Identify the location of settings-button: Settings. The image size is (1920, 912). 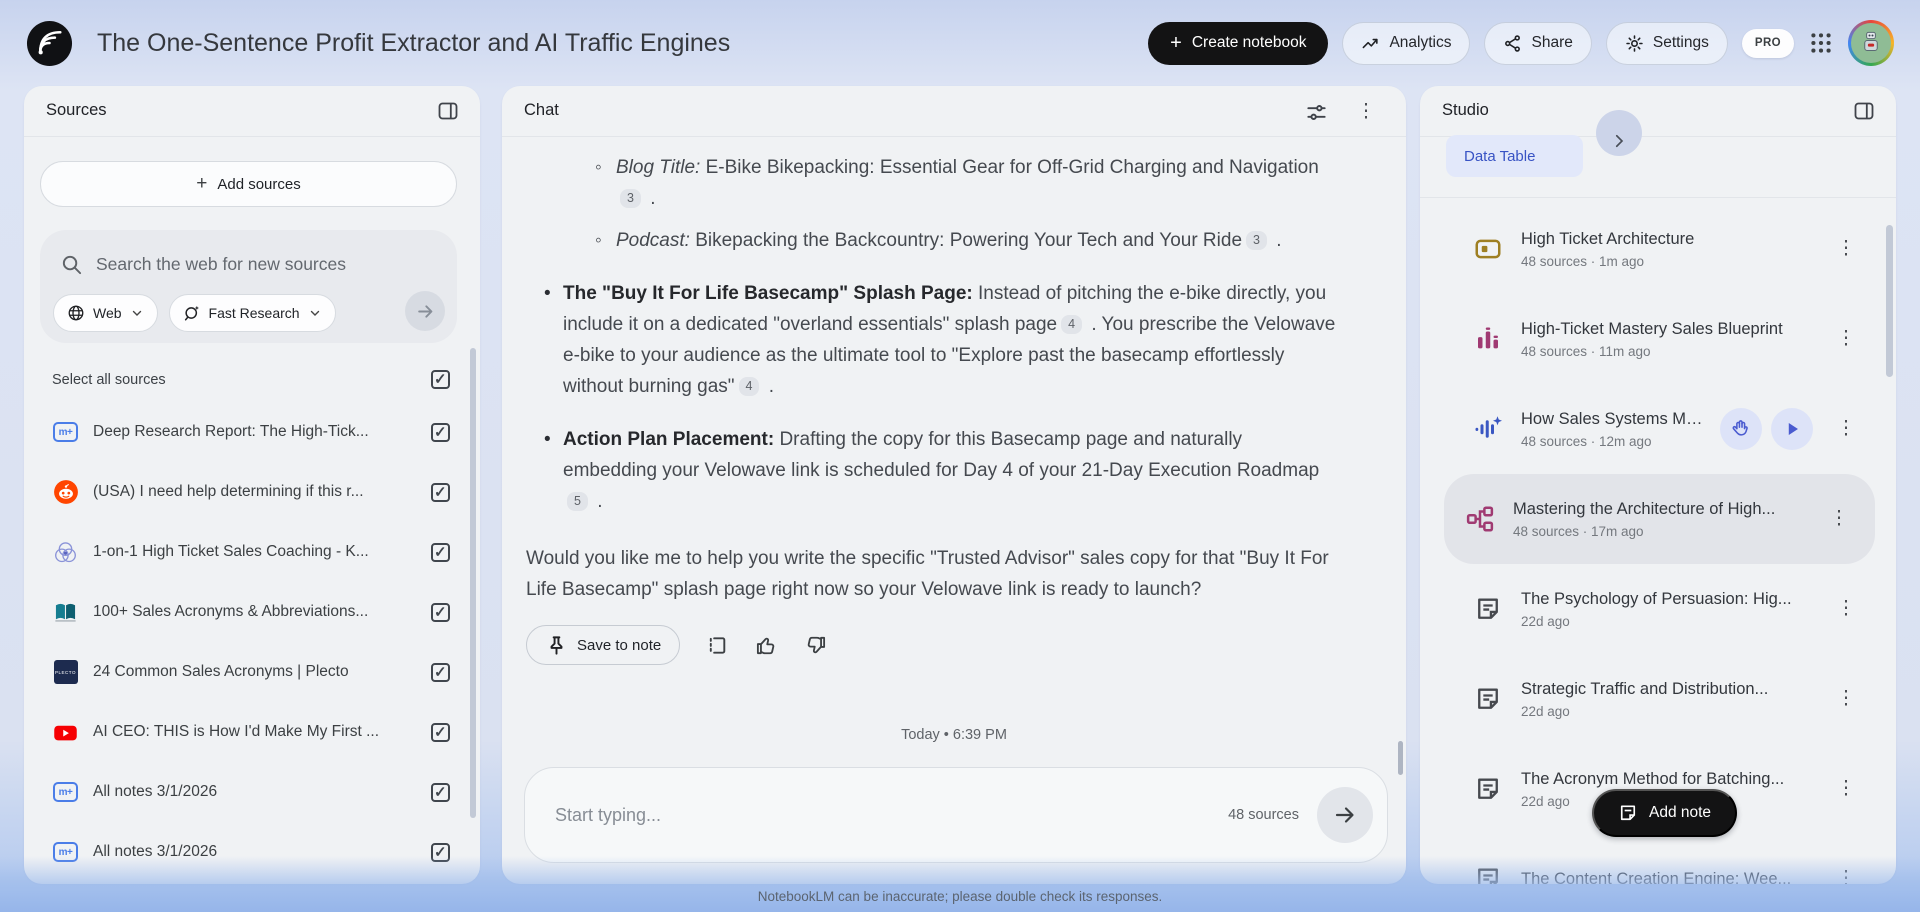
(1666, 43).